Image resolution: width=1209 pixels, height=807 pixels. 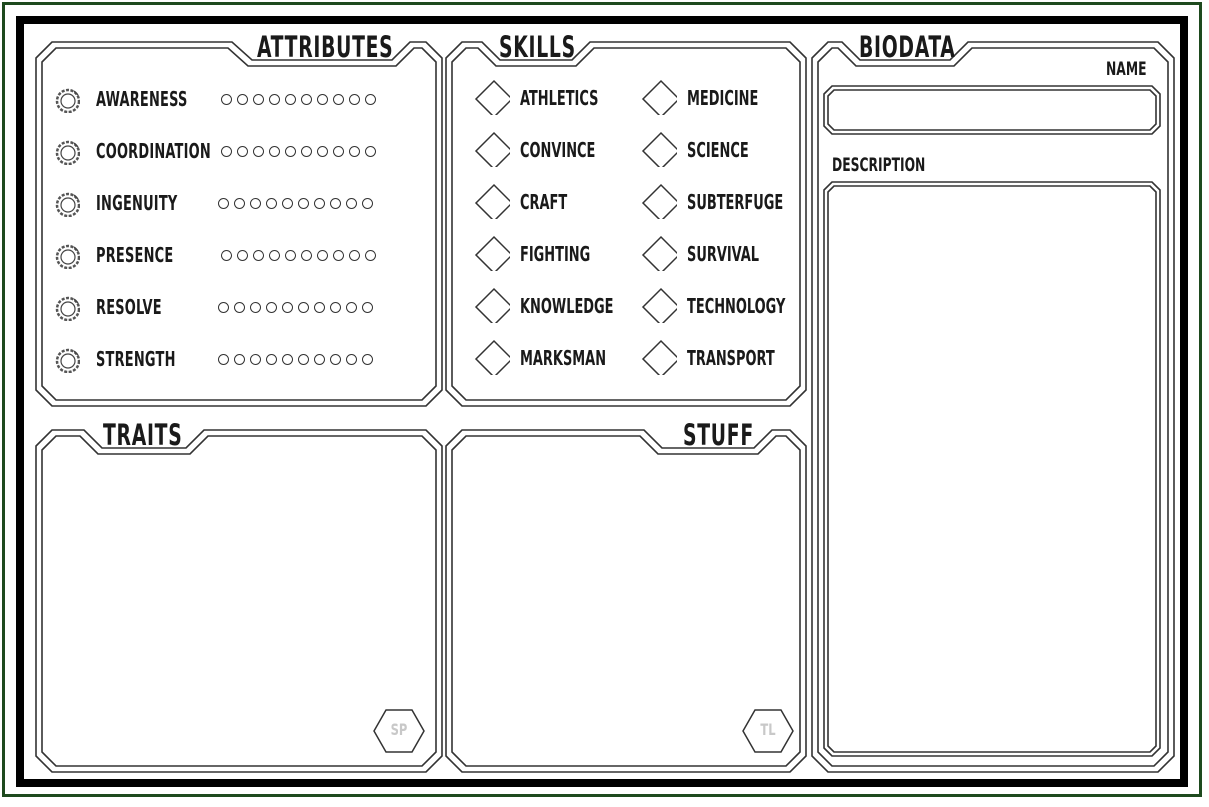 I want to click on attribute-label: AWARENESS, so click(x=142, y=99).